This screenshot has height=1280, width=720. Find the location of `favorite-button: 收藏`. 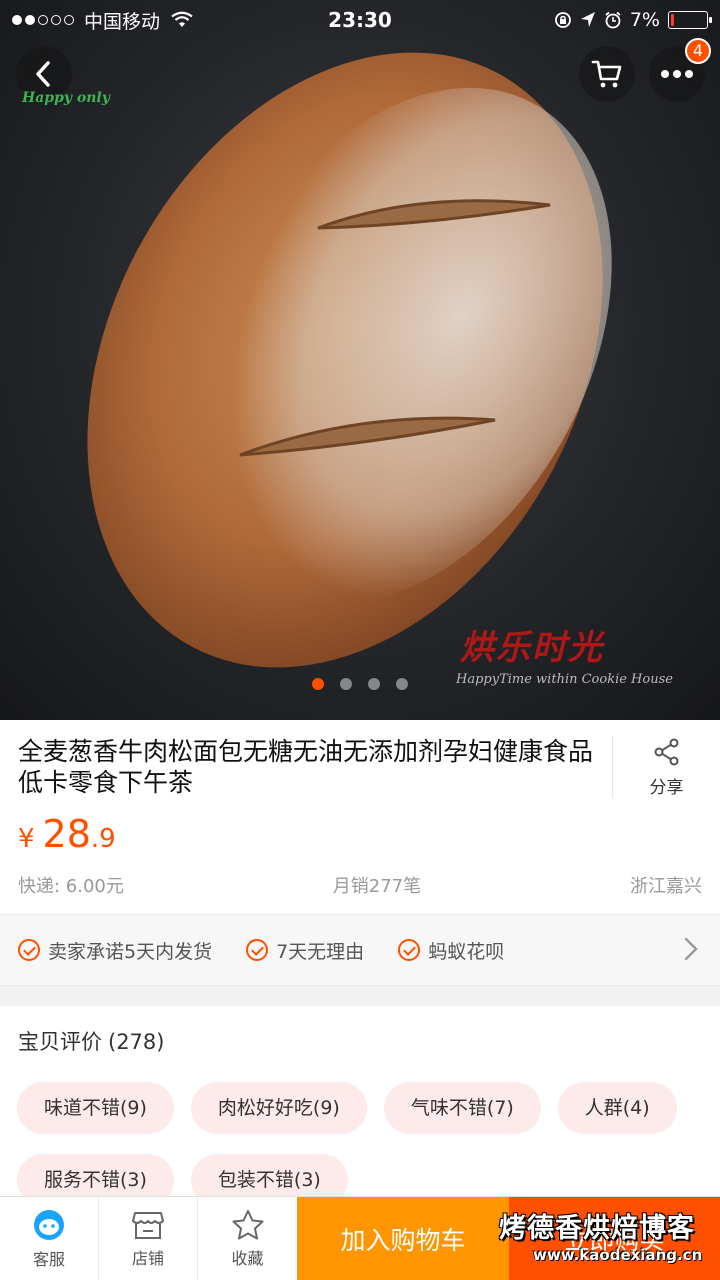

favorite-button: 收藏 is located at coordinates (247, 1238).